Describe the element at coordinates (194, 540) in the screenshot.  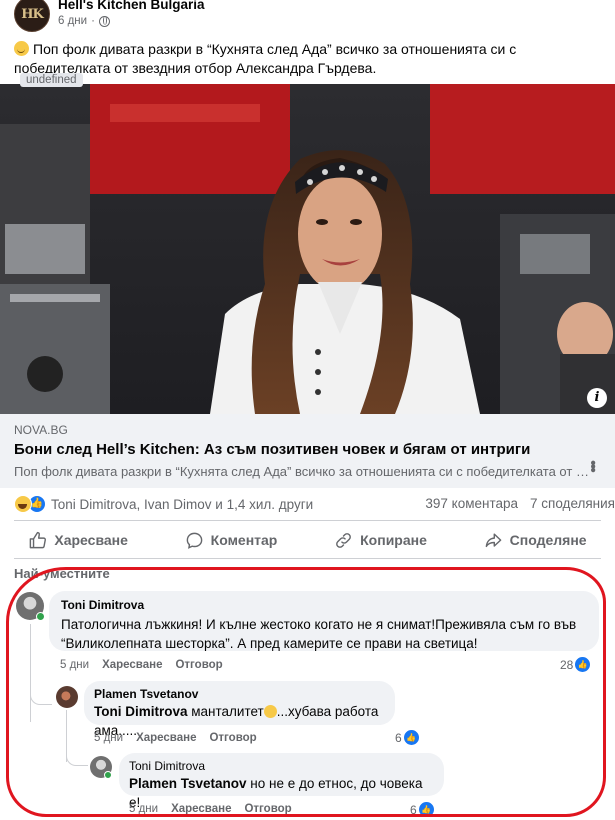
I see `comment-bubble-icon` at that location.